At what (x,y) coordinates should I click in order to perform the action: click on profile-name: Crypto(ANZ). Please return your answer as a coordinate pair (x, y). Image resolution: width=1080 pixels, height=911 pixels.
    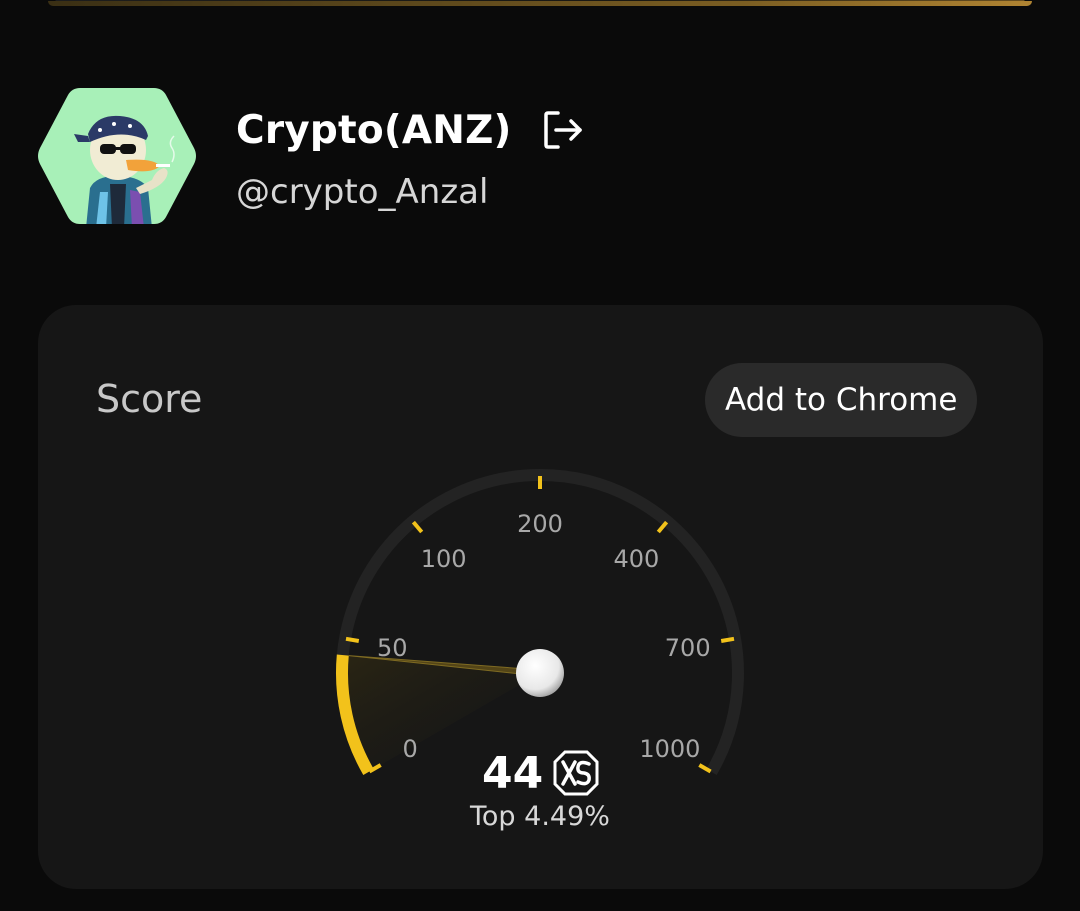
    Looking at the image, I should click on (374, 130).